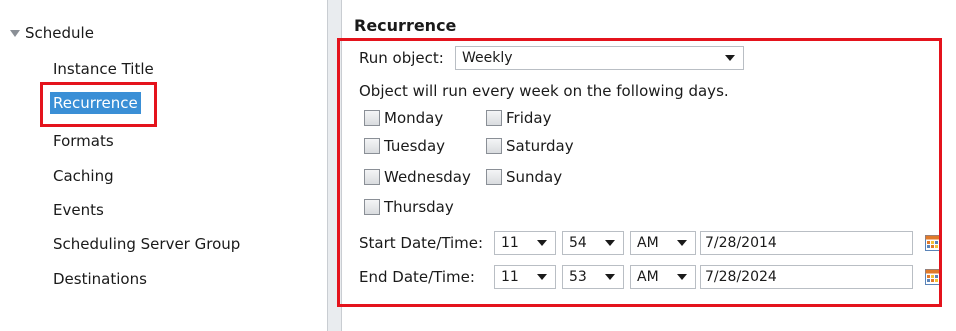 The image size is (956, 331). What do you see at coordinates (578, 243) in the screenshot?
I see `start-minute-value: 54` at bounding box center [578, 243].